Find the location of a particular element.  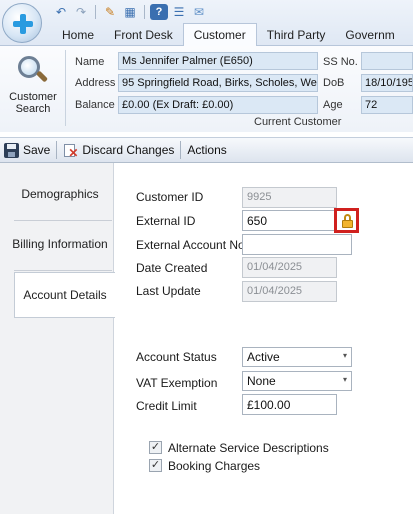

discard-label: Discard Changes is located at coordinates (128, 150).